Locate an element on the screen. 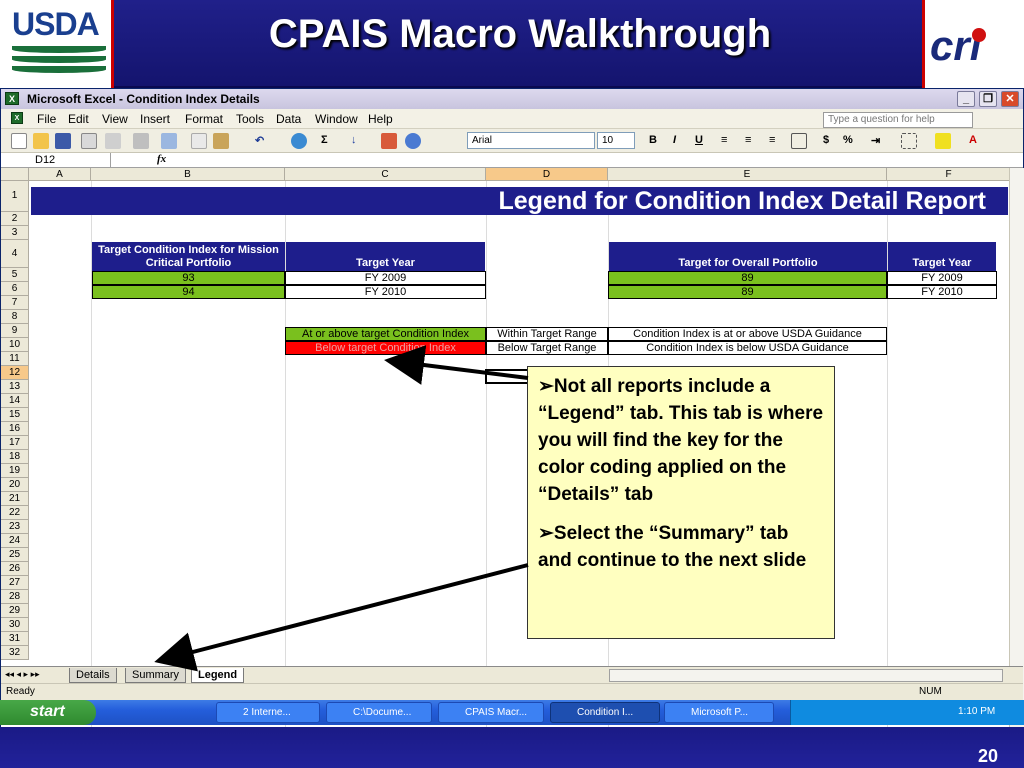 The width and height of the screenshot is (1024, 768). page-number: 20 is located at coordinates (988, 756).